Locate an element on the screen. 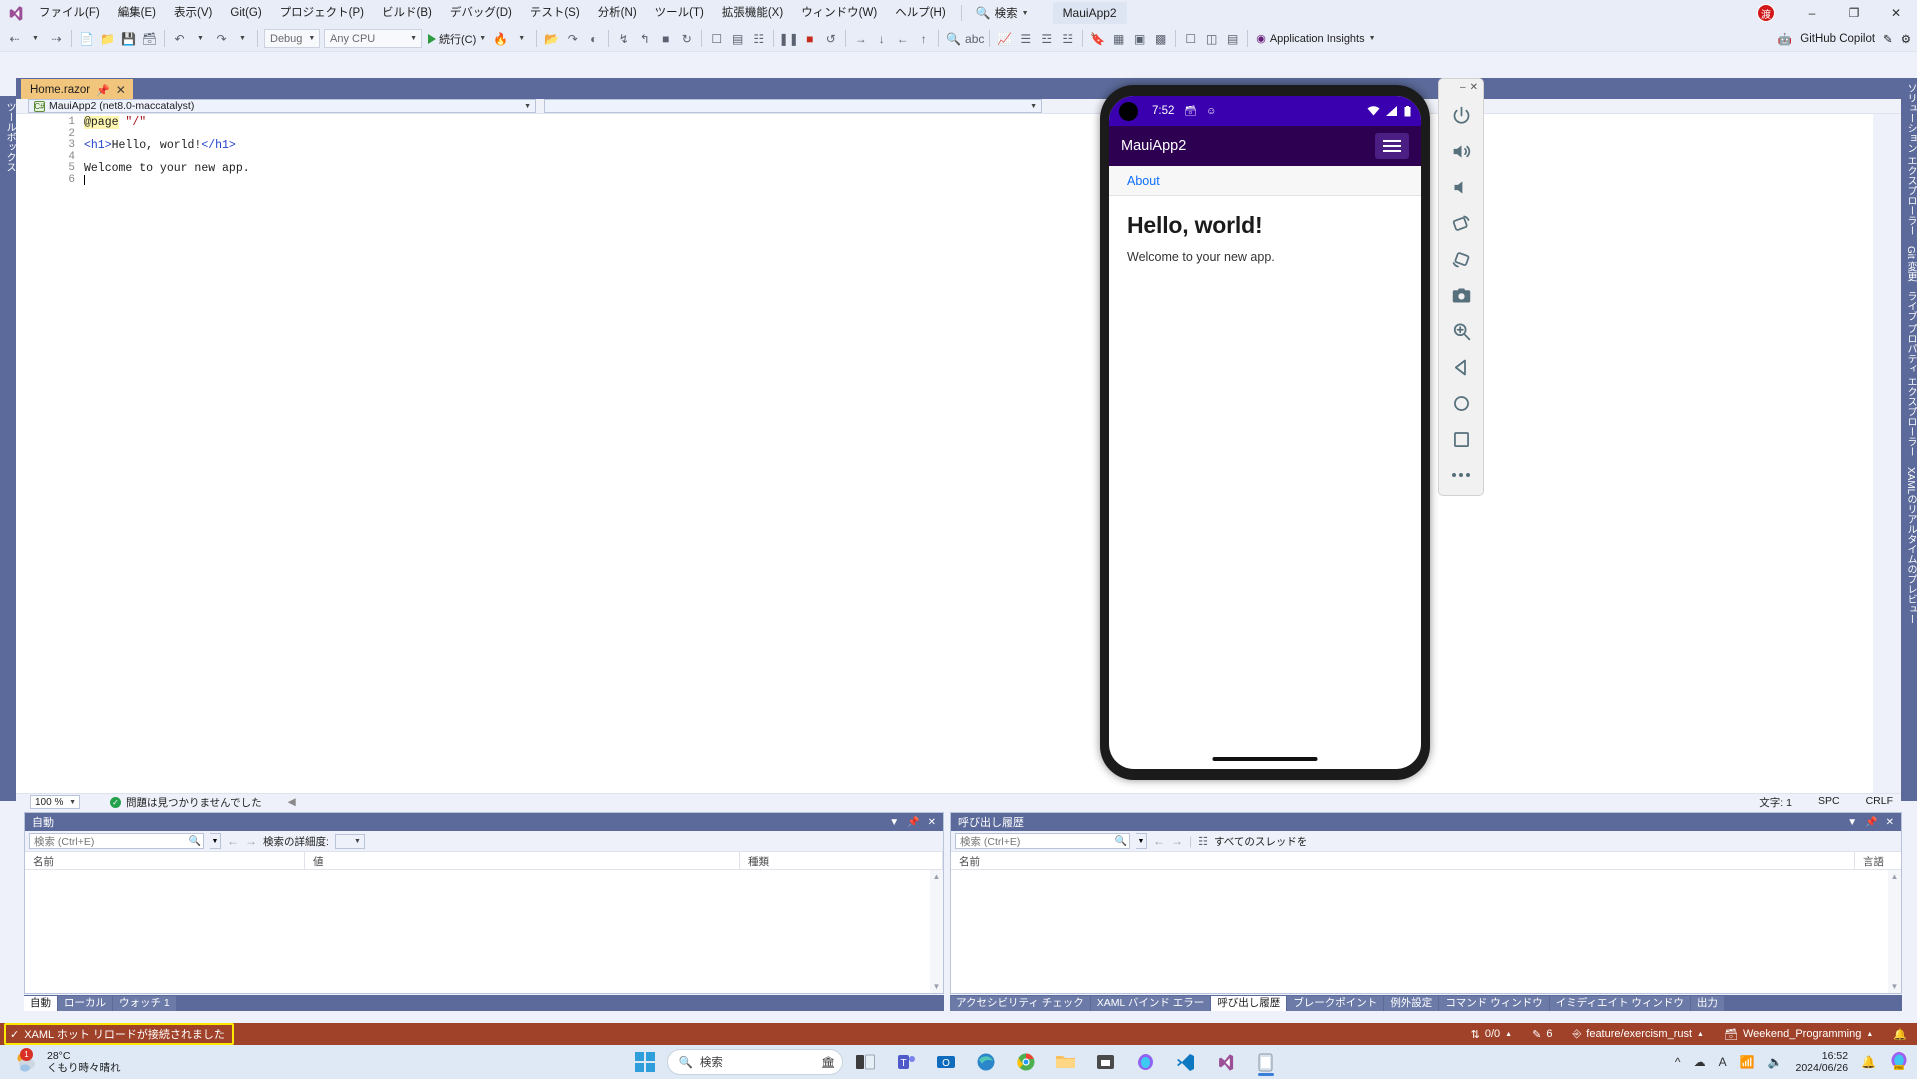 The width and height of the screenshot is (1917, 1079). step-down-icon: ↓ is located at coordinates (881, 39).